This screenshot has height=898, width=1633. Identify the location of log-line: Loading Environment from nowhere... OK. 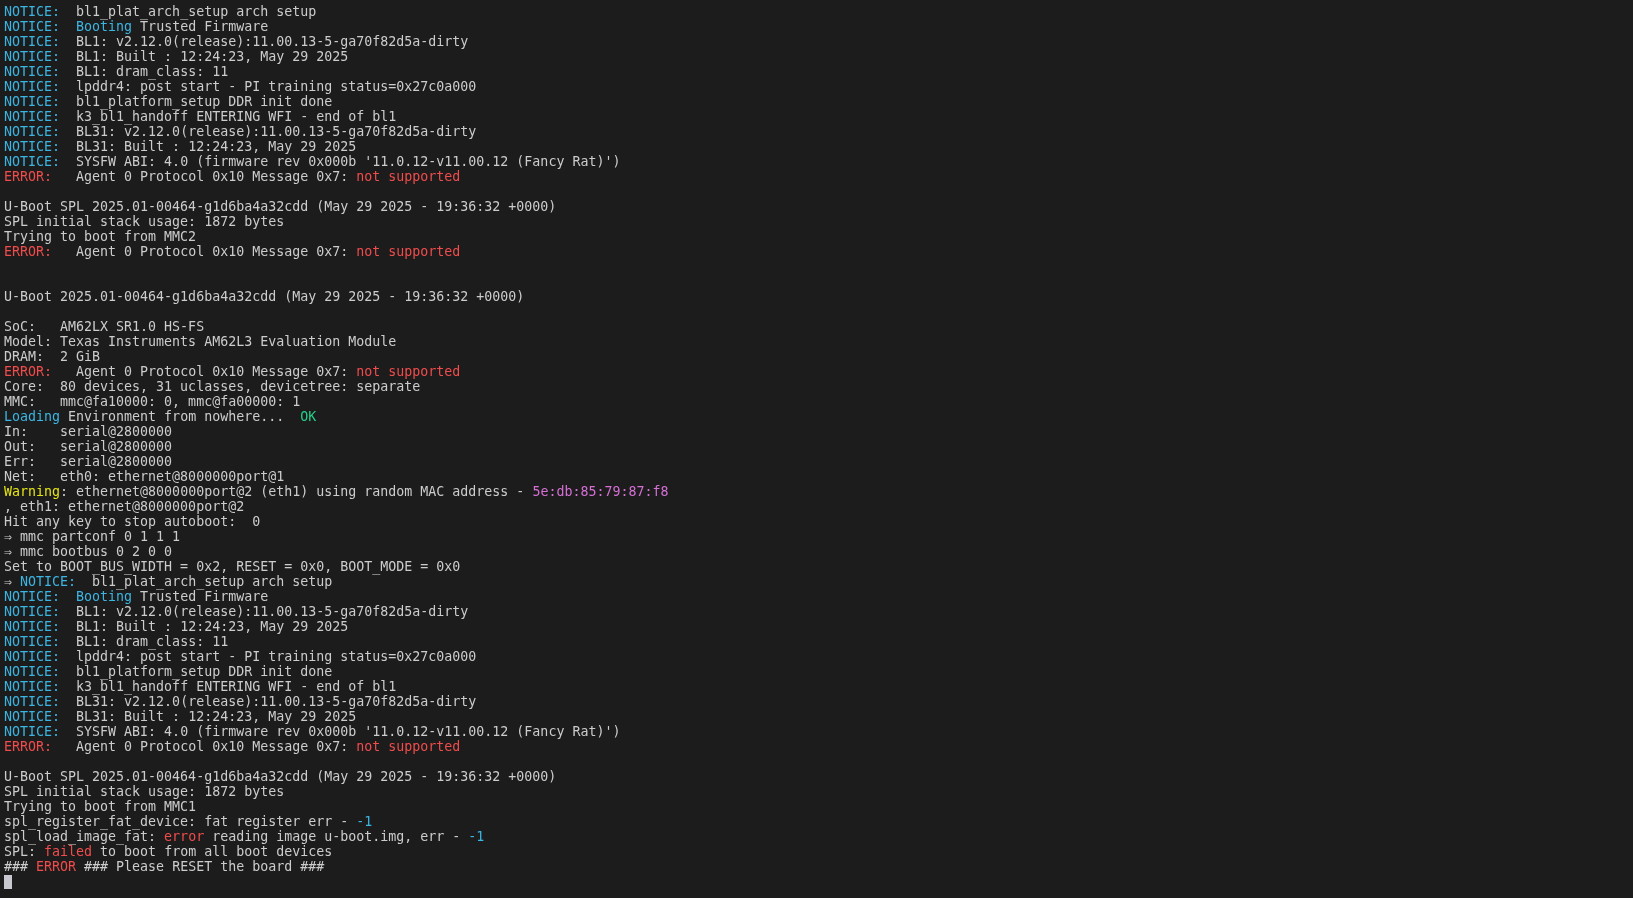
(160, 416).